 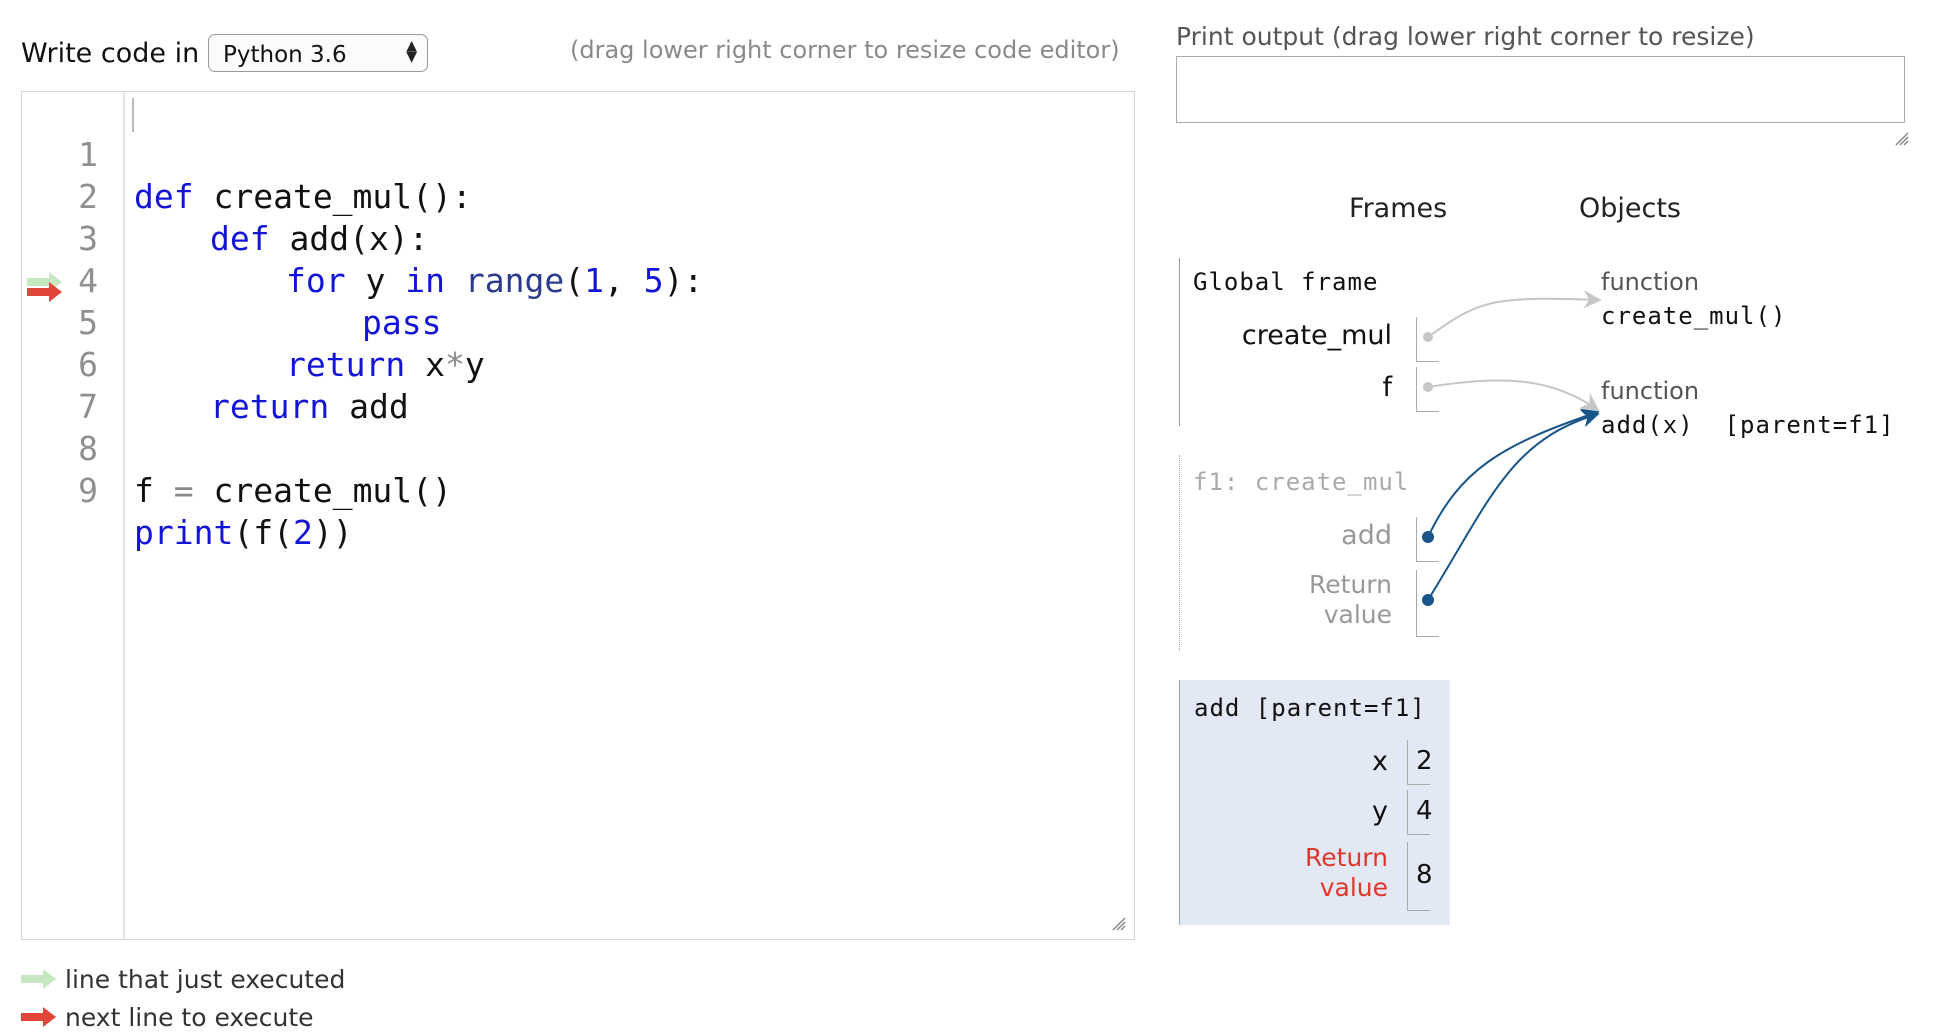 What do you see at coordinates (1511, 475) in the screenshot?
I see `pointer-f1-add` at bounding box center [1511, 475].